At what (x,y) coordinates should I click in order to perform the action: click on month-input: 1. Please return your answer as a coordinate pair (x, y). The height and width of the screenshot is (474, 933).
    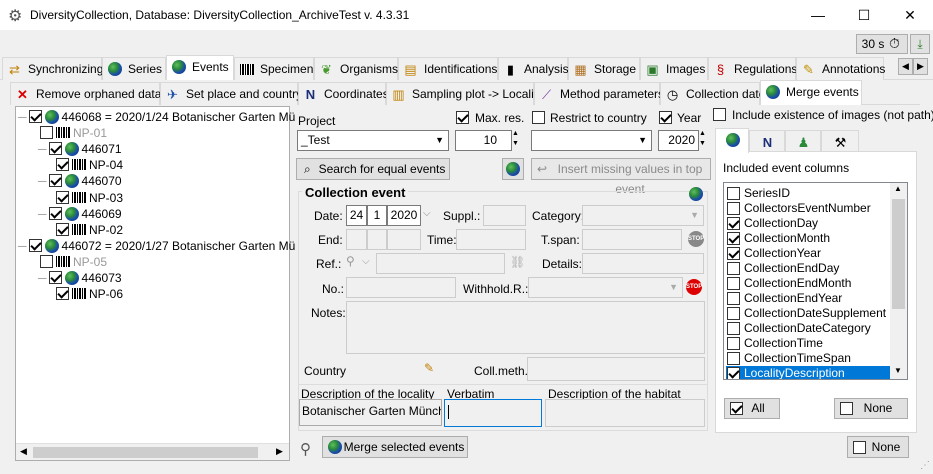
    Looking at the image, I should click on (377, 215).